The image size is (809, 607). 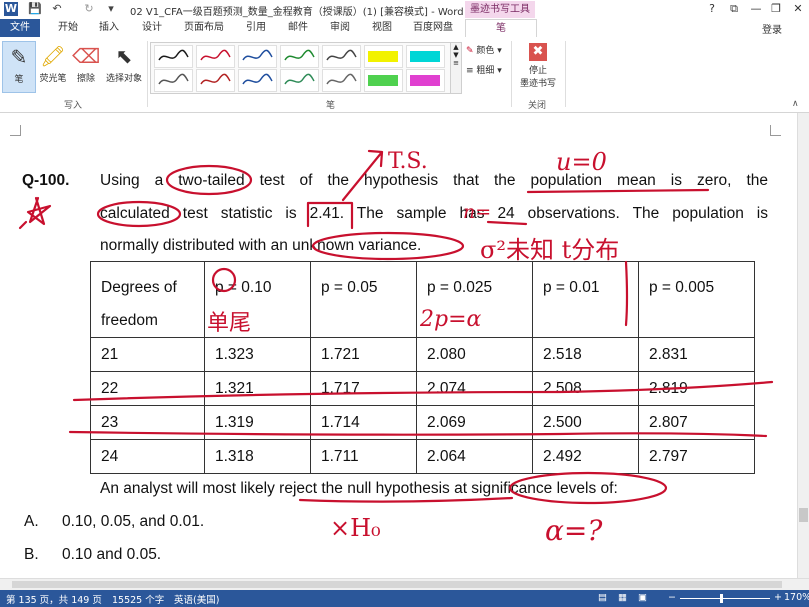 I want to click on header-freedom: freedom, so click(x=129, y=320).